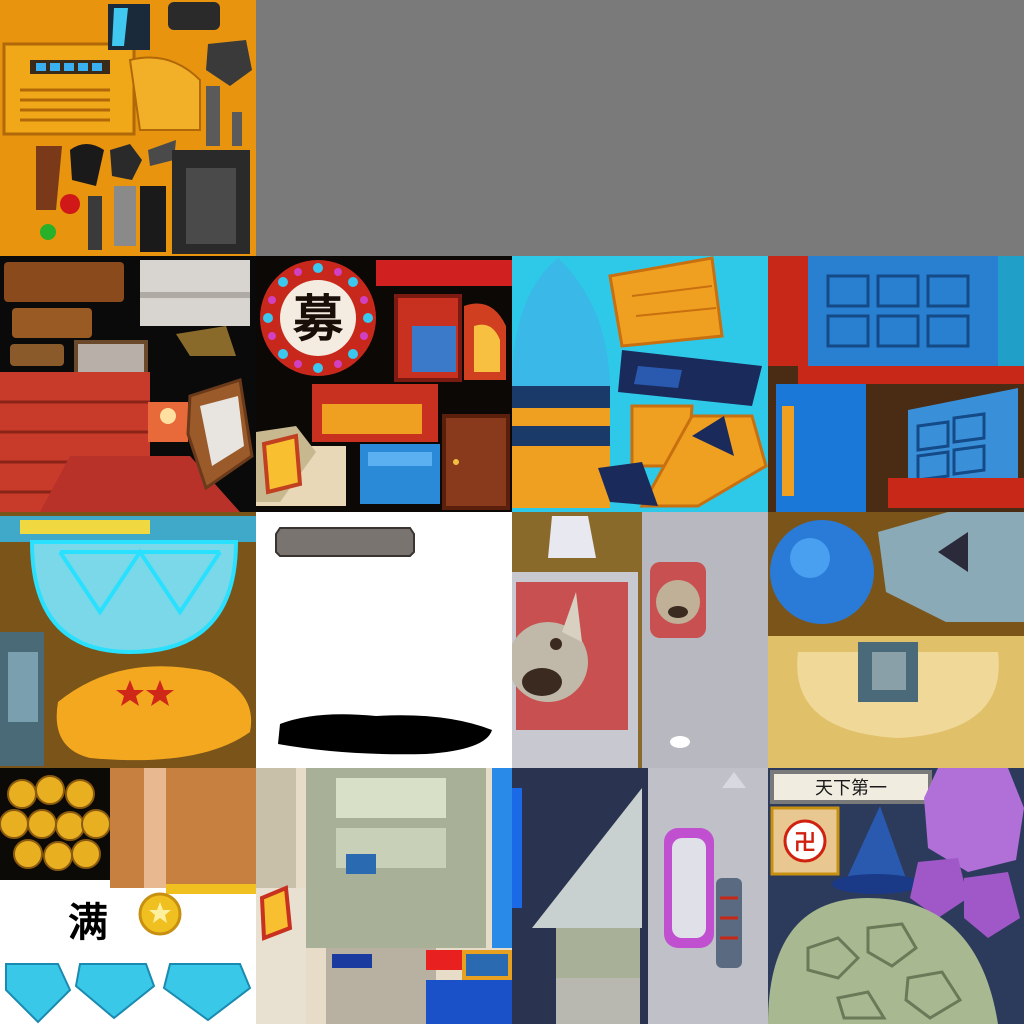 The height and width of the screenshot is (1024, 1024). What do you see at coordinates (384, 896) in the screenshot?
I see `tile-stone-gate` at bounding box center [384, 896].